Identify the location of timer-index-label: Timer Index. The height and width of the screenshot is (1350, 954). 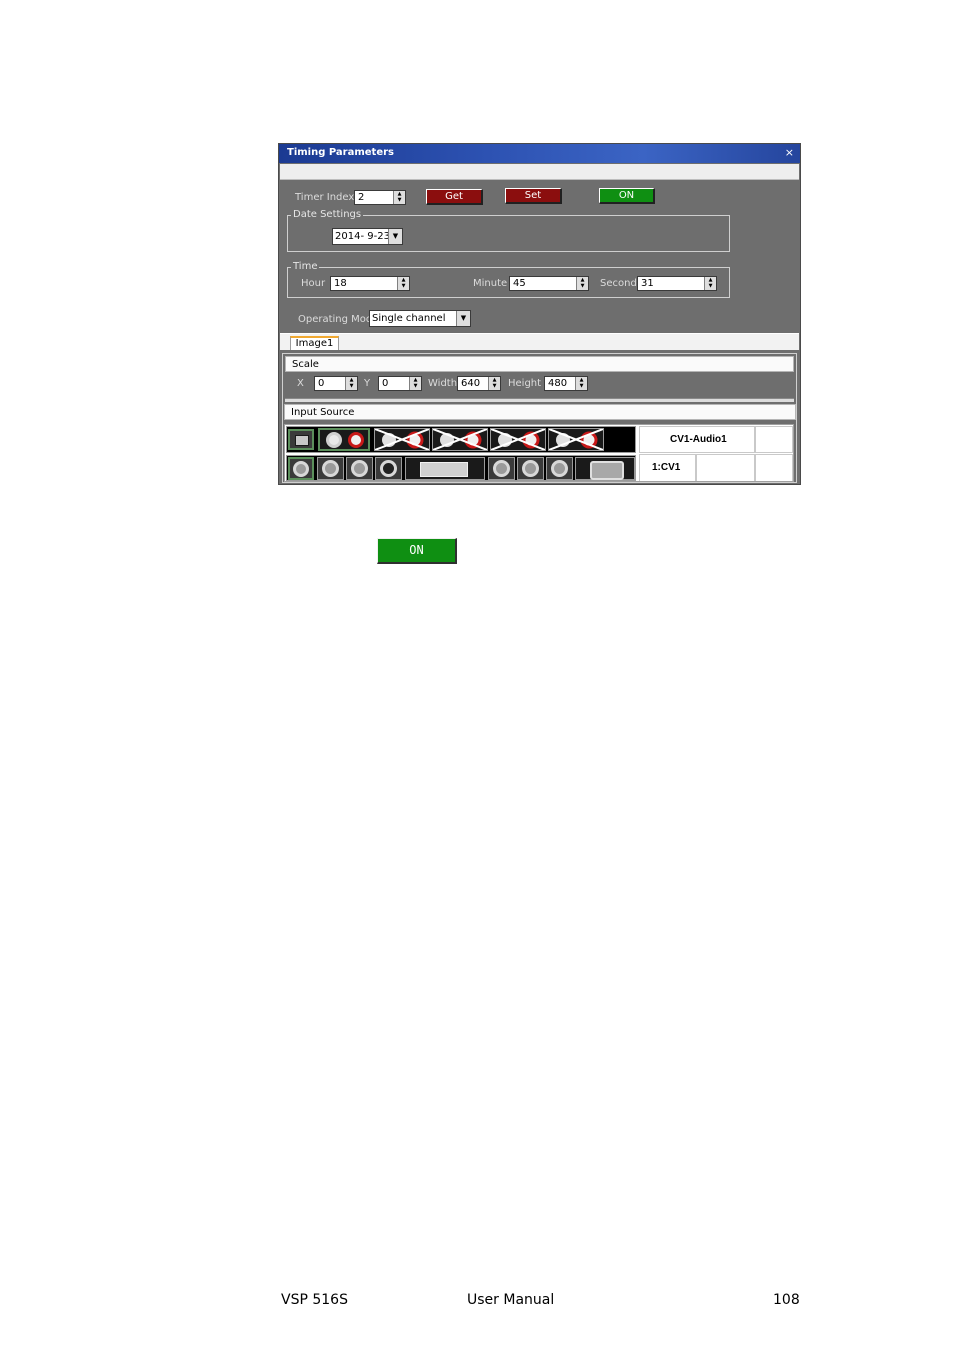
(325, 197).